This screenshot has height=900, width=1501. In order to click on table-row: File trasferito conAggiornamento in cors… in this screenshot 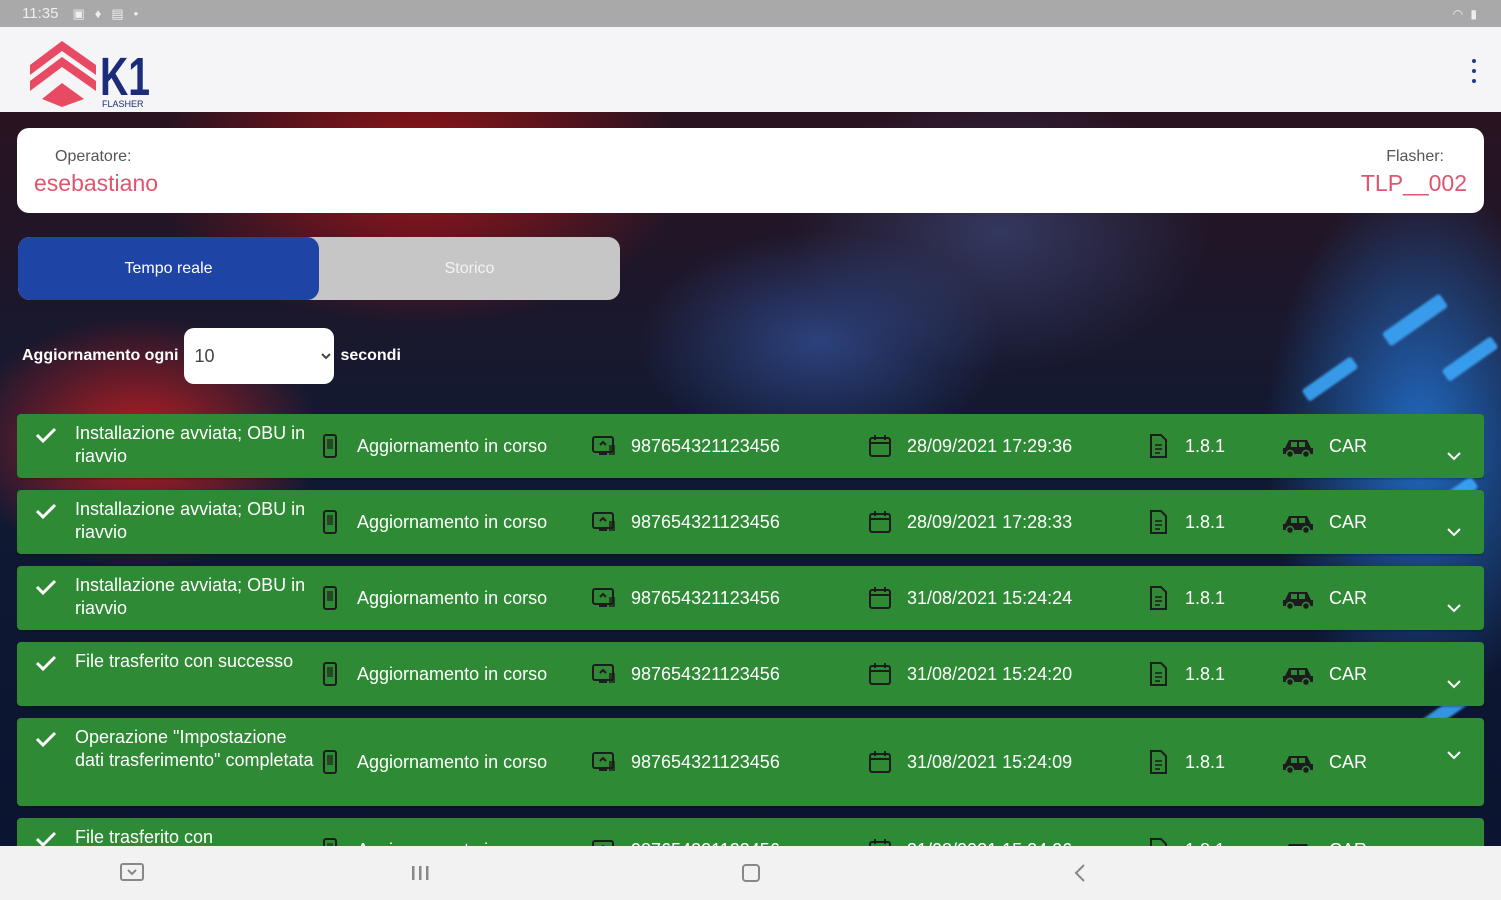, I will do `click(750, 832)`.